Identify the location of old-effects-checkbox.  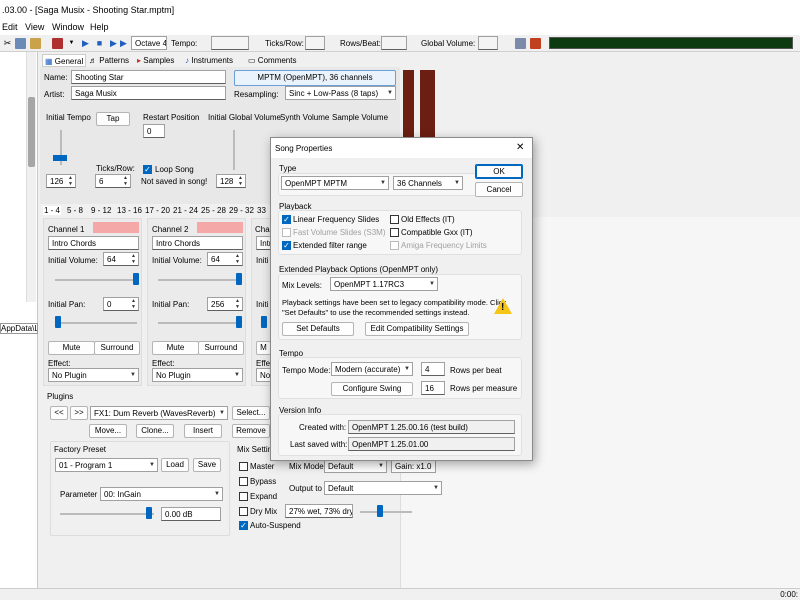
(394, 219).